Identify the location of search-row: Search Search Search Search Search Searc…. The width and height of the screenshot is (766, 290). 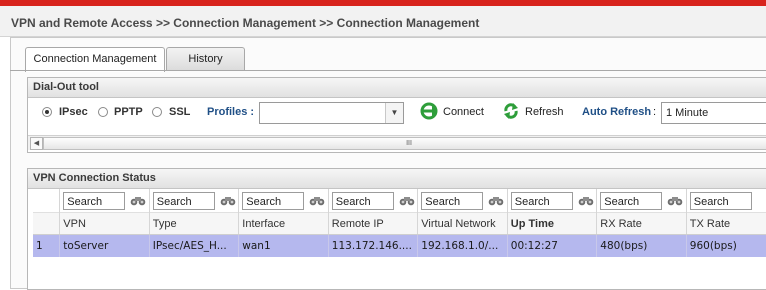
(399, 201).